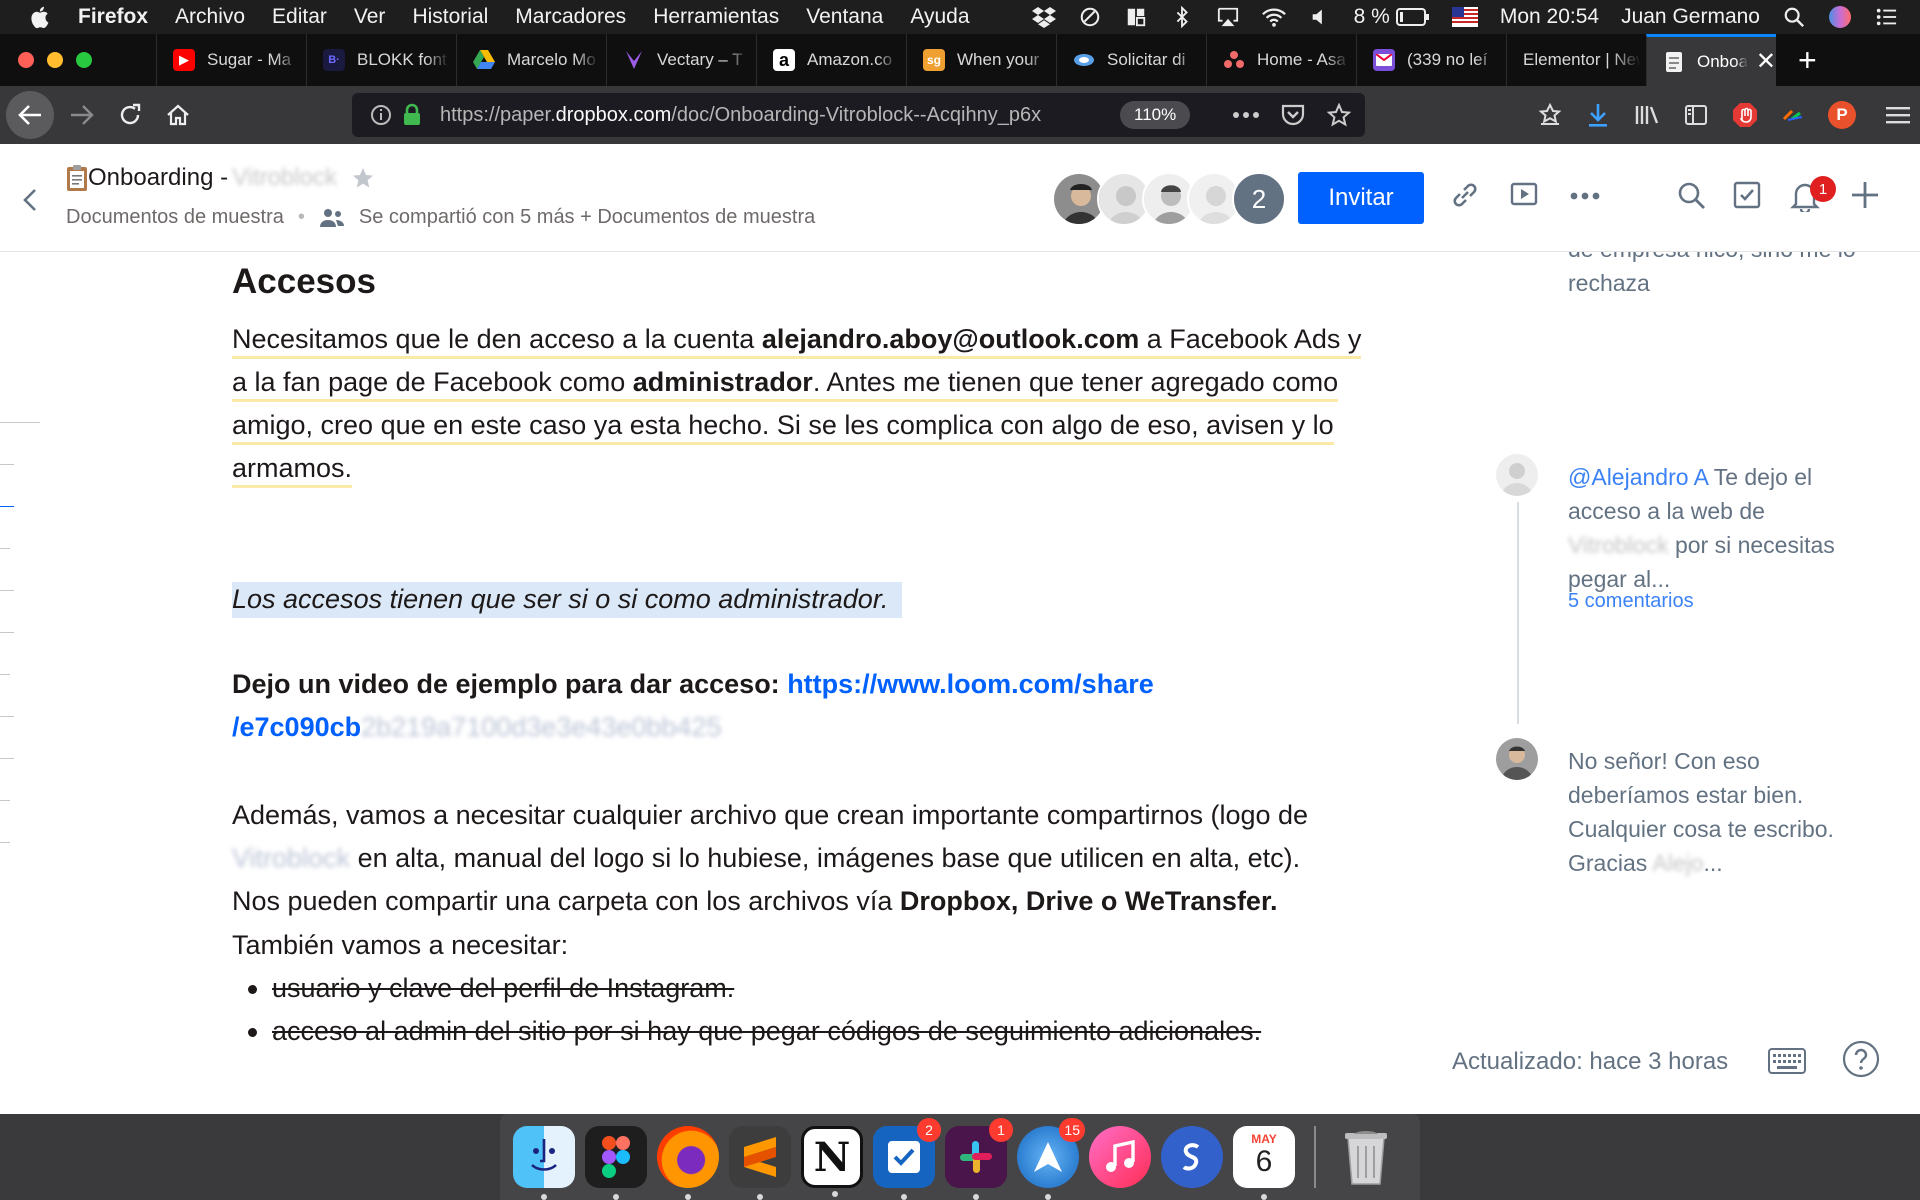 The height and width of the screenshot is (1200, 1920). What do you see at coordinates (1793, 115) in the screenshot?
I see `extension-color-icon` at bounding box center [1793, 115].